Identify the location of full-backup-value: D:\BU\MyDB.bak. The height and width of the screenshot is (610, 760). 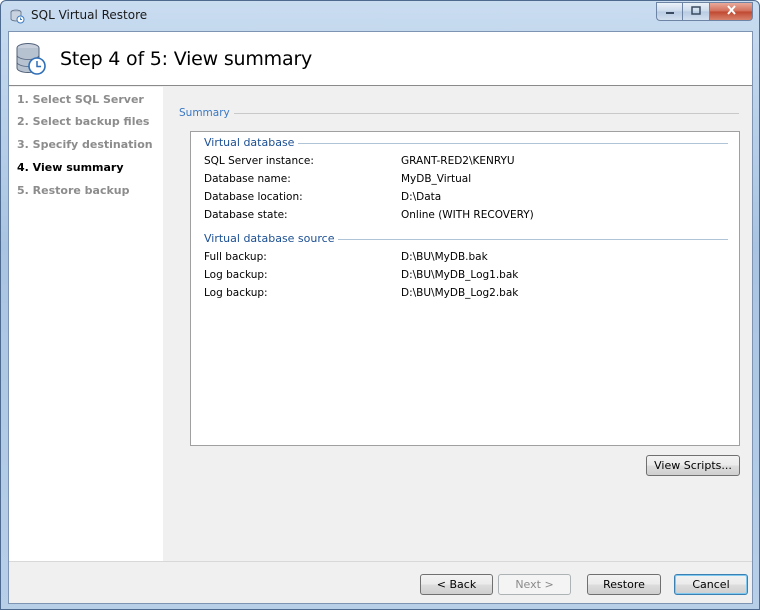
(444, 257).